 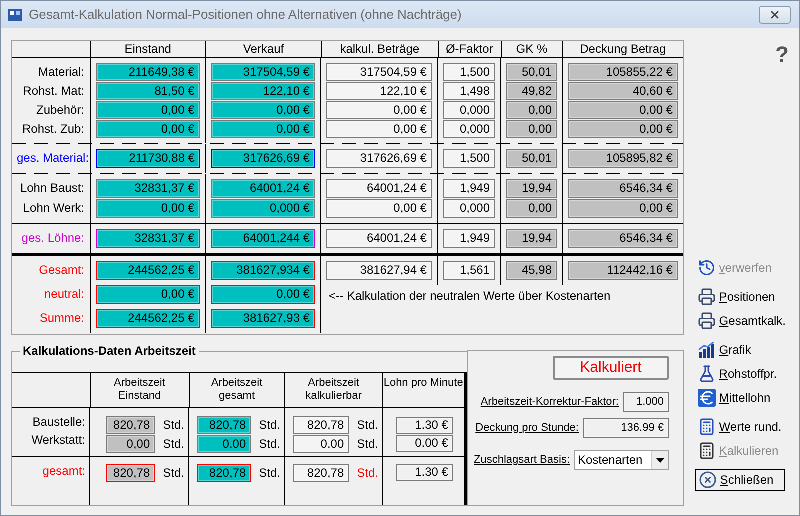 What do you see at coordinates (742, 426) in the screenshot?
I see `action-button: Werte rund.` at bounding box center [742, 426].